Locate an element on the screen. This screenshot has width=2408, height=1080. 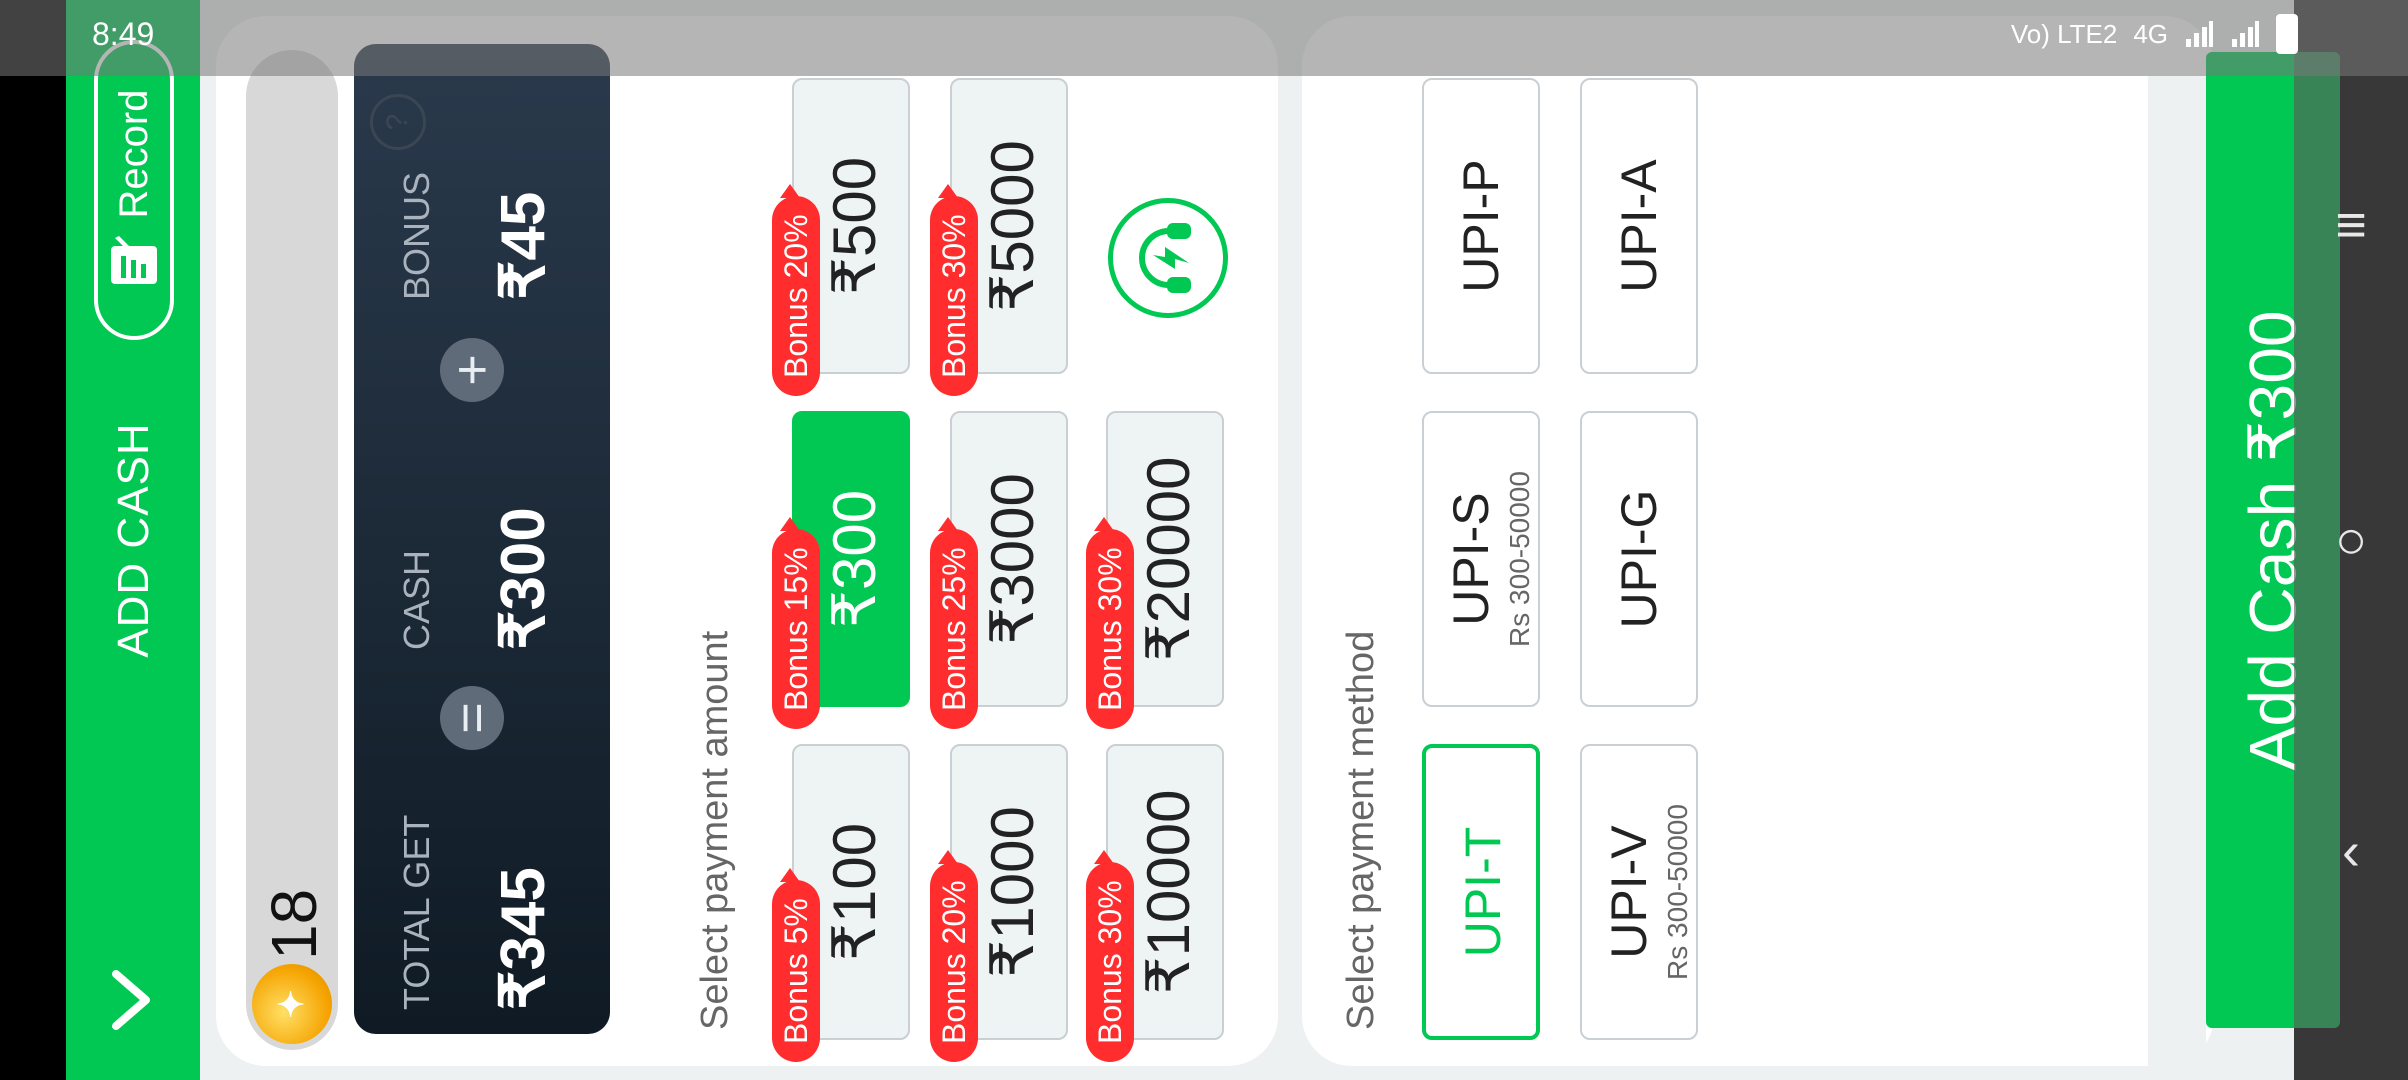
content-edge is located at coordinates (2177, 578).